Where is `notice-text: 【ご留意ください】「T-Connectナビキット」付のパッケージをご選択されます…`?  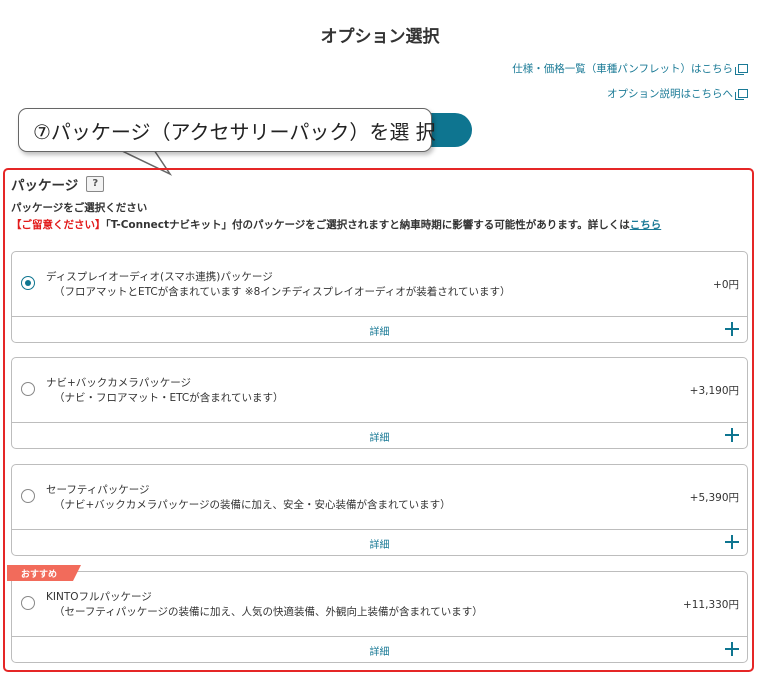 notice-text: 【ご留意ください】「T-Connectナビキット」付のパッケージをご選択されます… is located at coordinates (336, 224).